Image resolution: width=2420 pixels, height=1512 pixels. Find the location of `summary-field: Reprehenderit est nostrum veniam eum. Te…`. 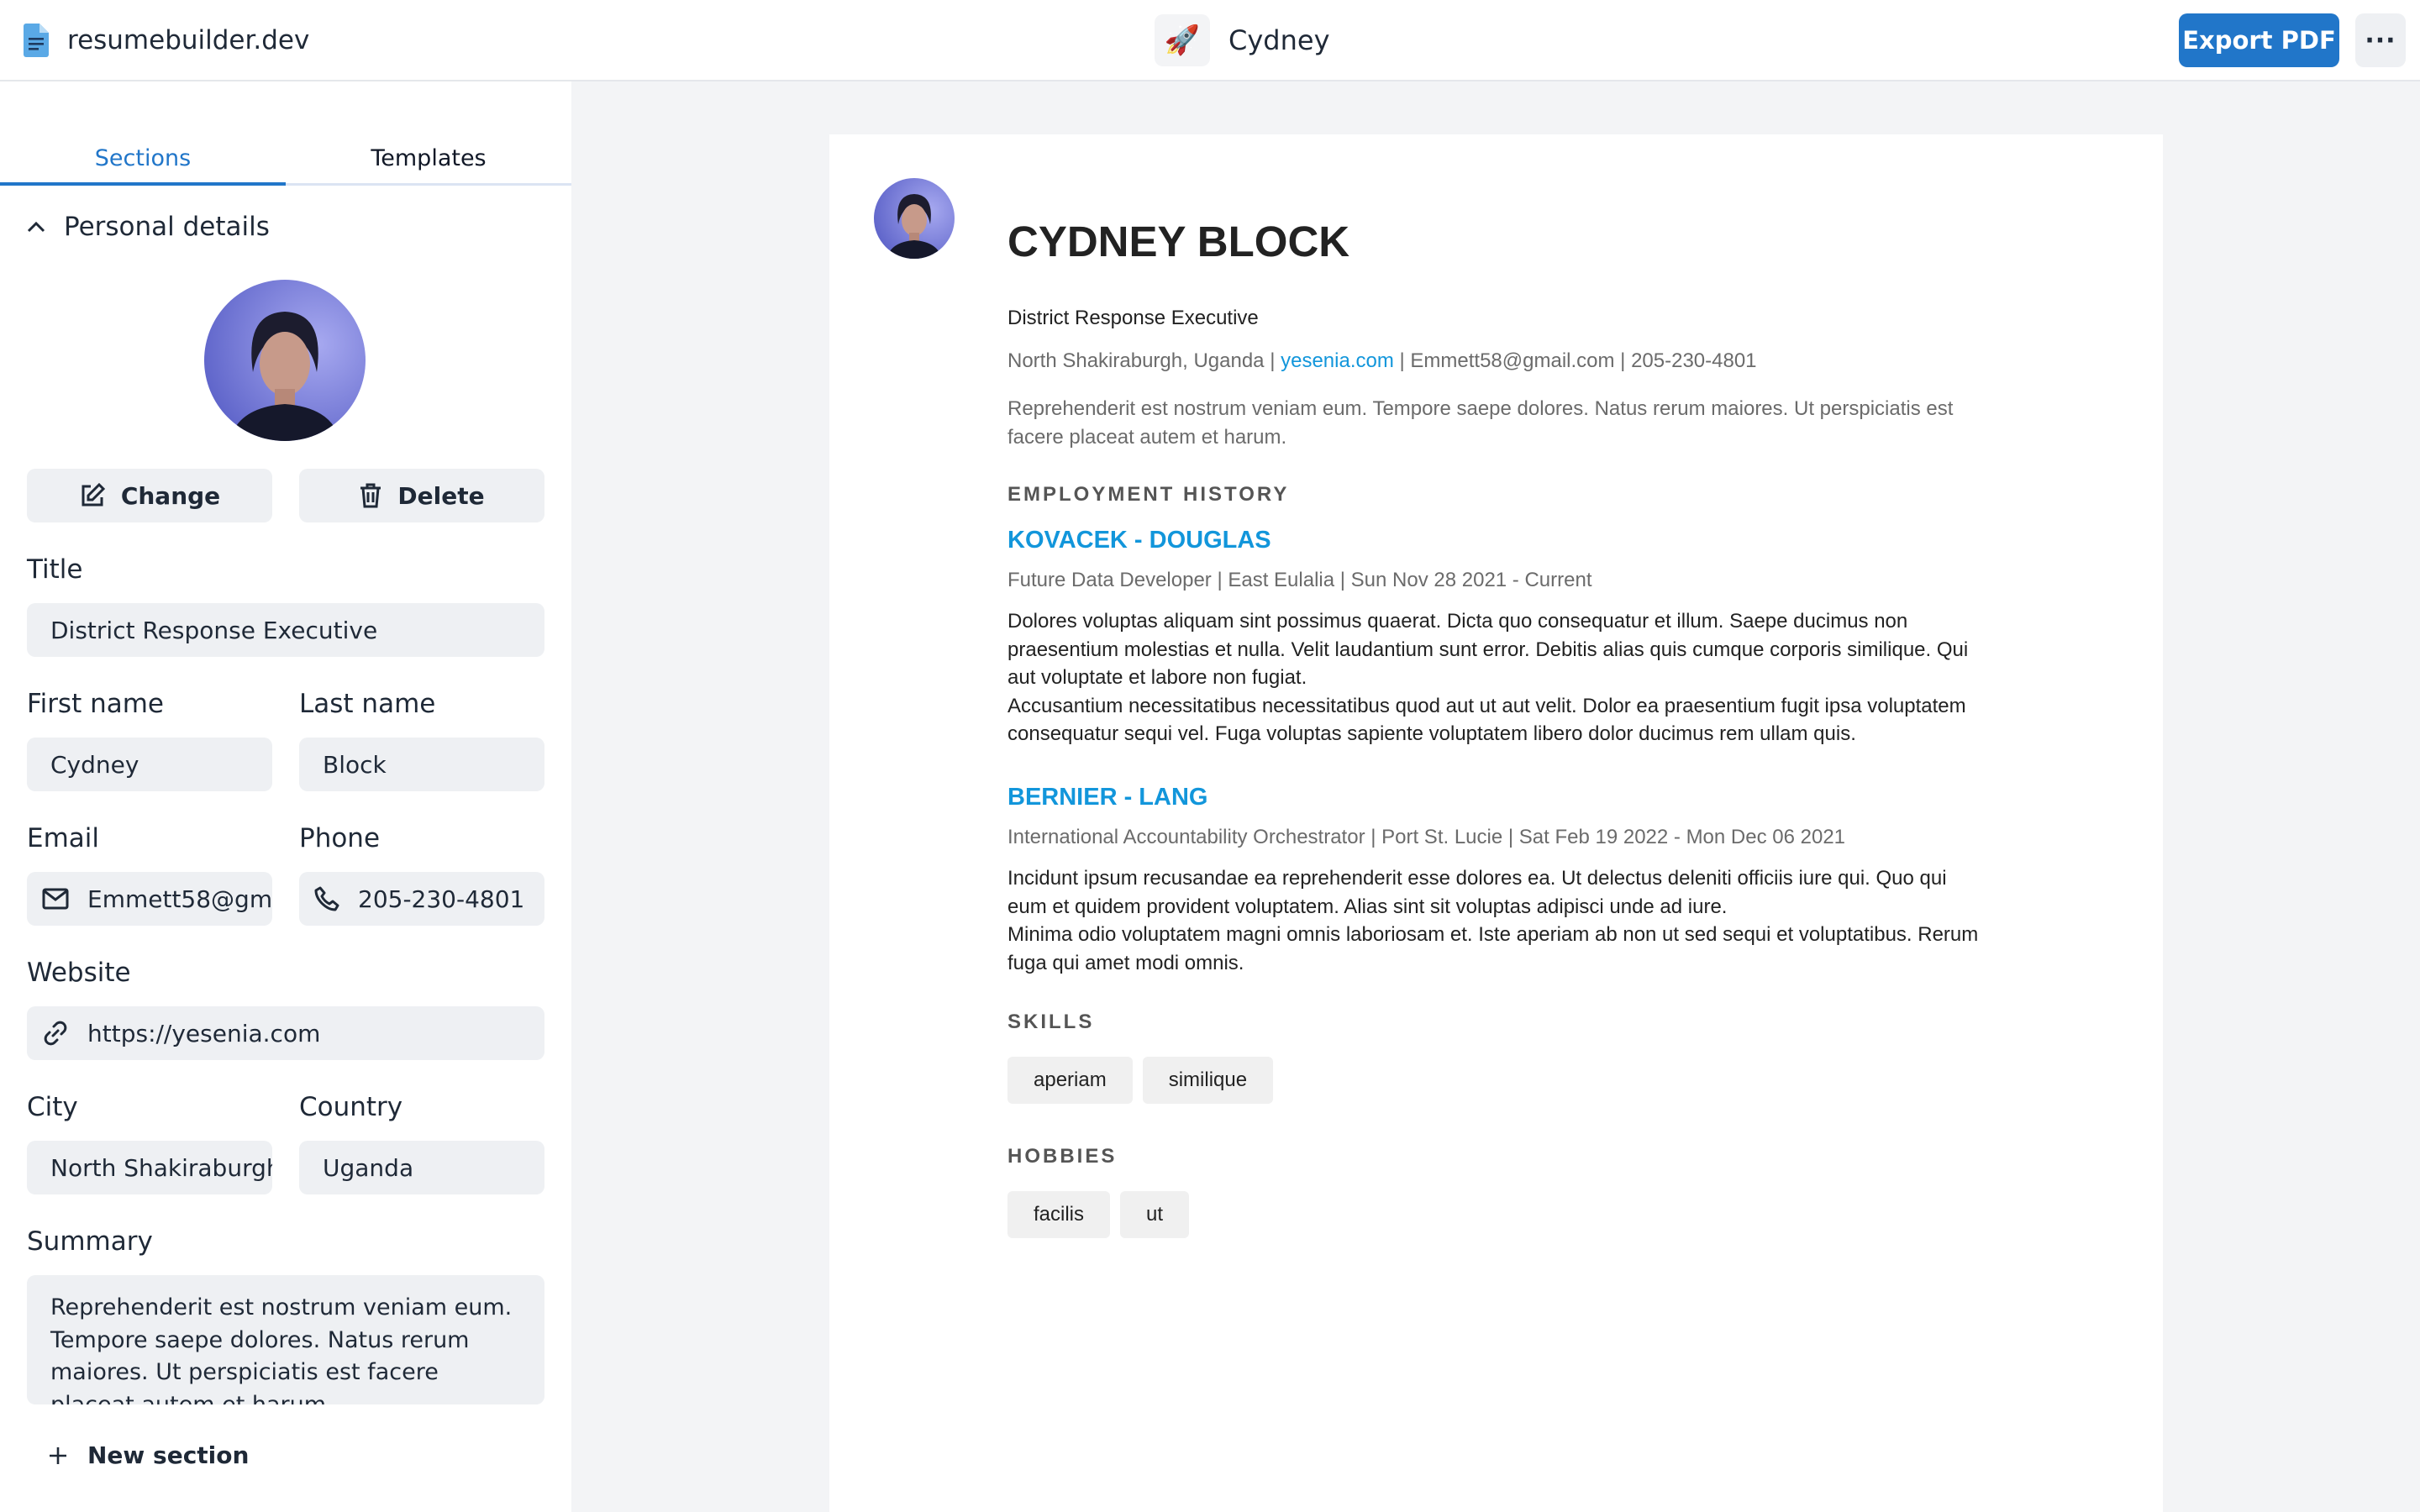

summary-field: Reprehenderit est nostrum veniam eum. Te… is located at coordinates (285, 1339).